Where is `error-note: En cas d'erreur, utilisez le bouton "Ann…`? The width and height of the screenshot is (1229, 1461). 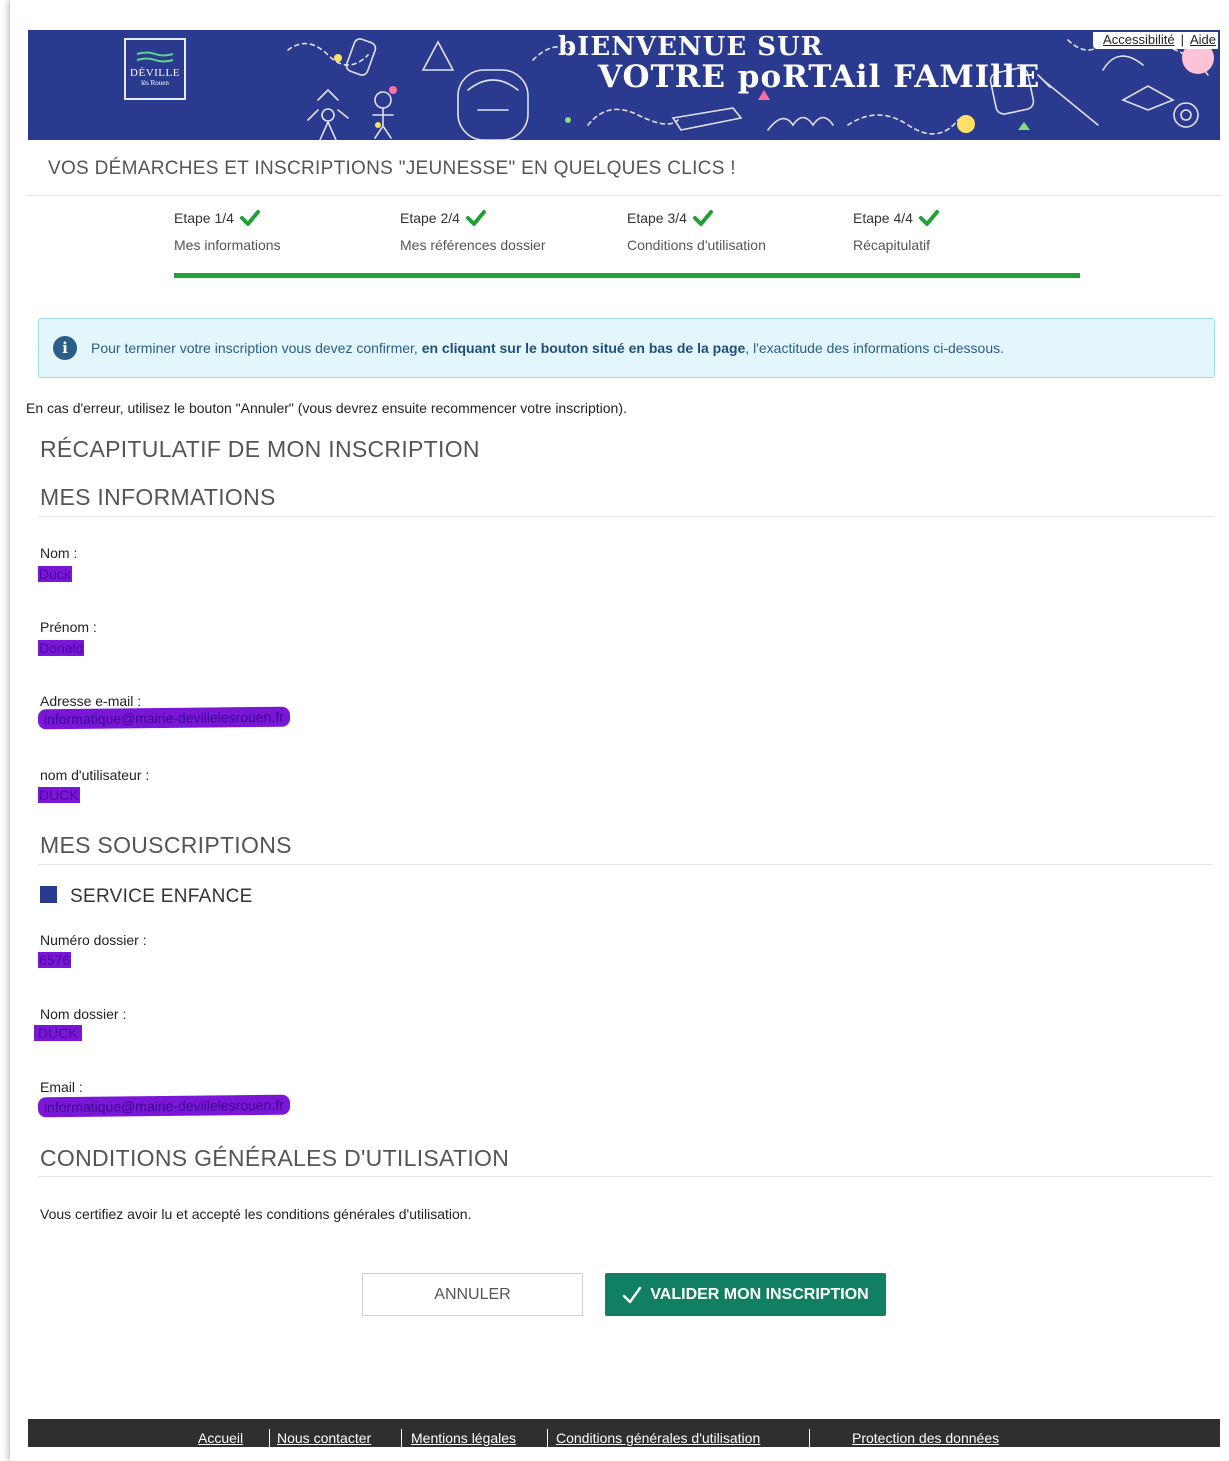 error-note: En cas d'erreur, utilisez le bouton "Ann… is located at coordinates (326, 408).